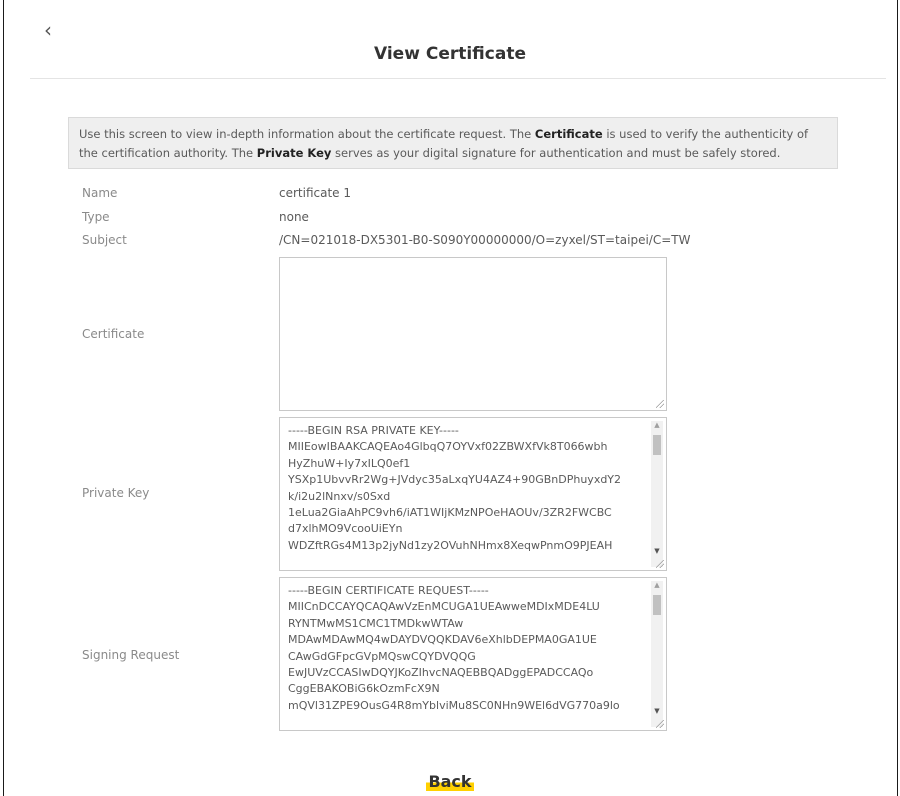 The width and height of the screenshot is (900, 796). I want to click on page-title: View Certificate, so click(450, 54).